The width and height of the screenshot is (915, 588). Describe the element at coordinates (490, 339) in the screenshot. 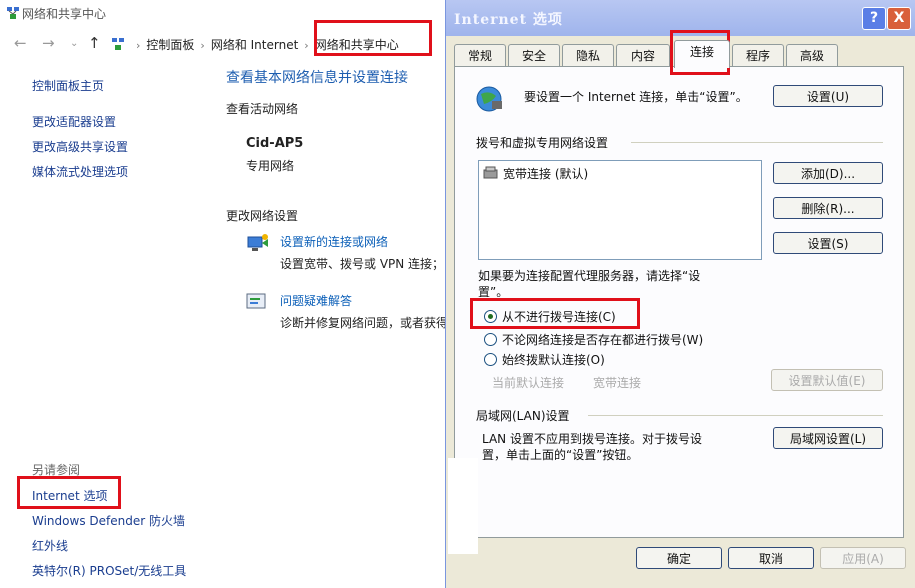

I see `radio-dial-whenever` at that location.